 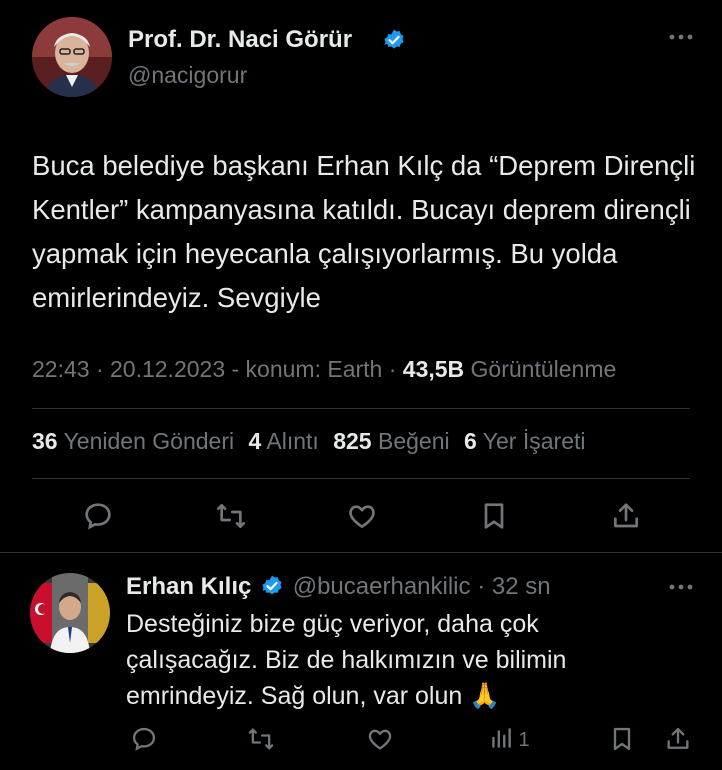 I want to click on reply-avatar, so click(x=70, y=613).